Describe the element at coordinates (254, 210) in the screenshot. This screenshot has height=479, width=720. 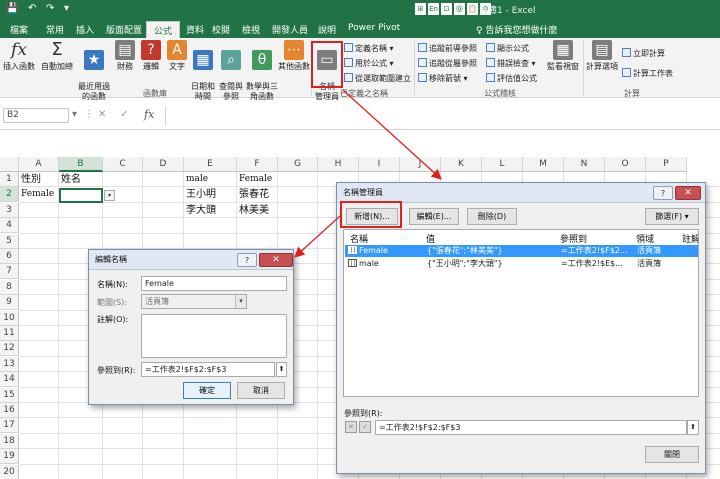
I see `cell-f3: 林美美` at that location.